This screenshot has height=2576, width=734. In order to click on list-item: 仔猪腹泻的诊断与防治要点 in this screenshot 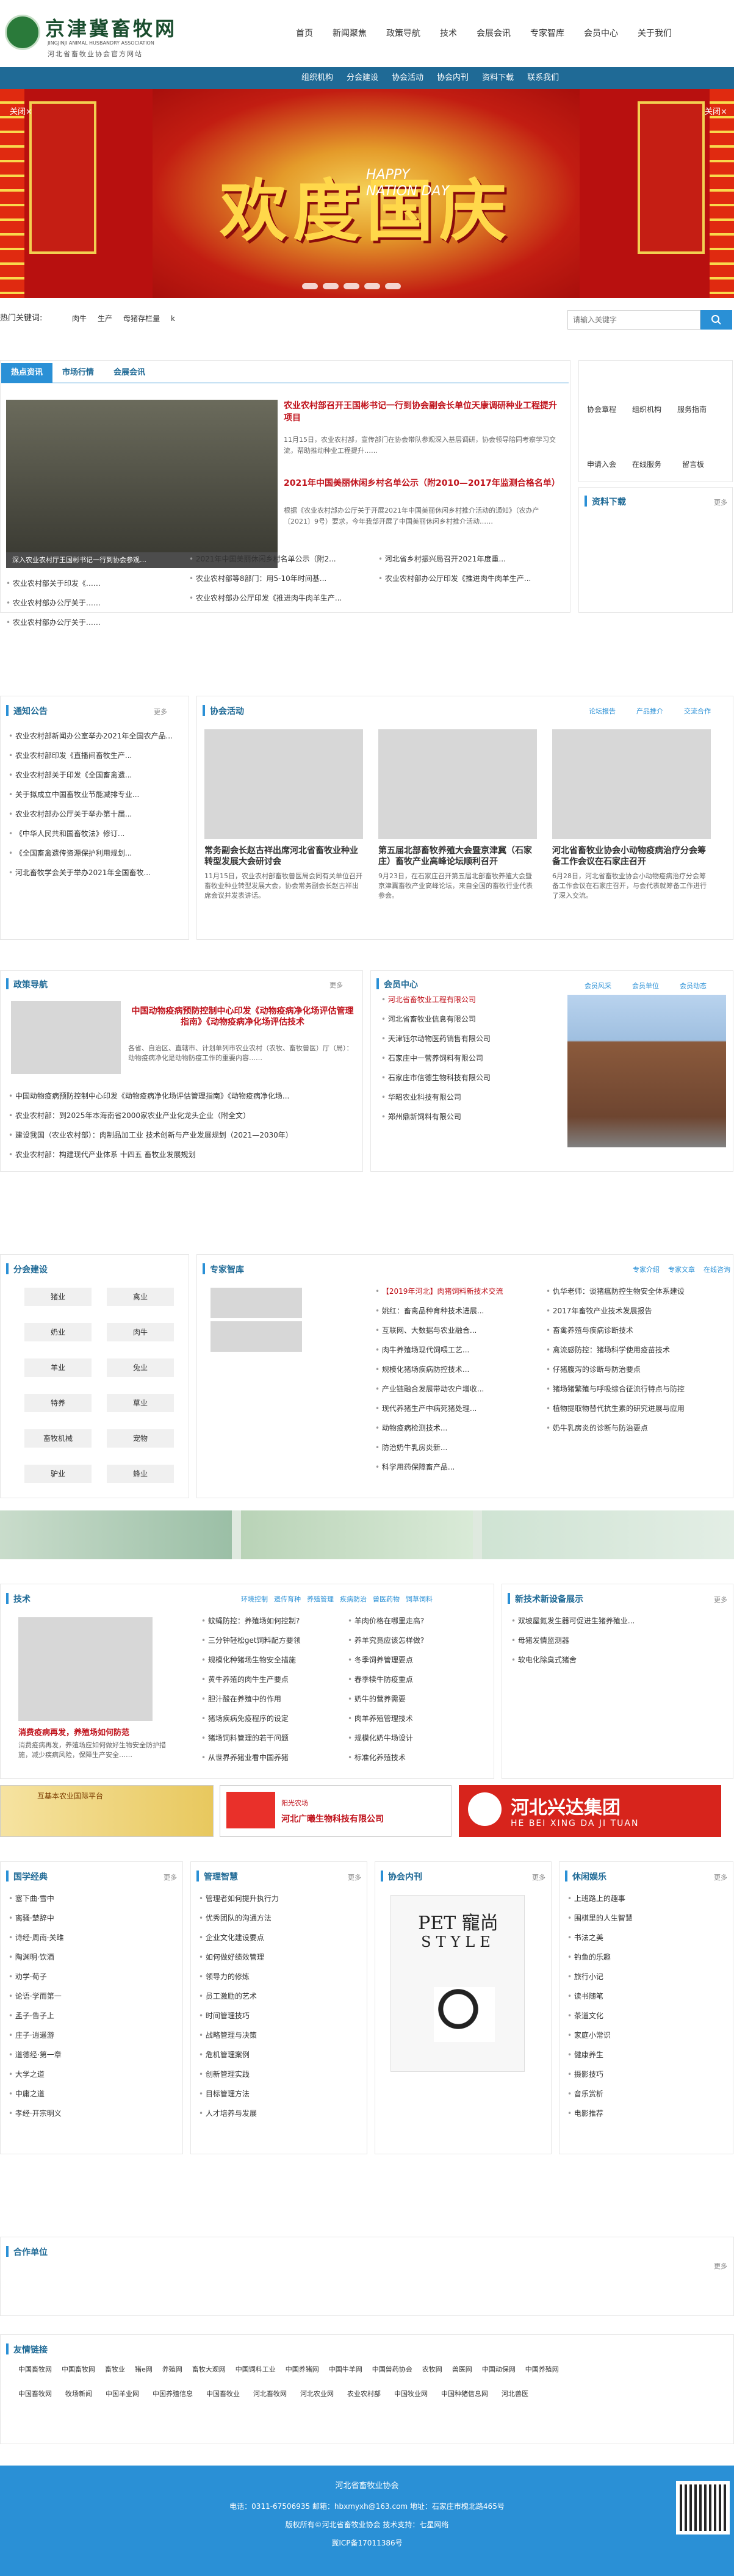, I will do `click(637, 1369)`.